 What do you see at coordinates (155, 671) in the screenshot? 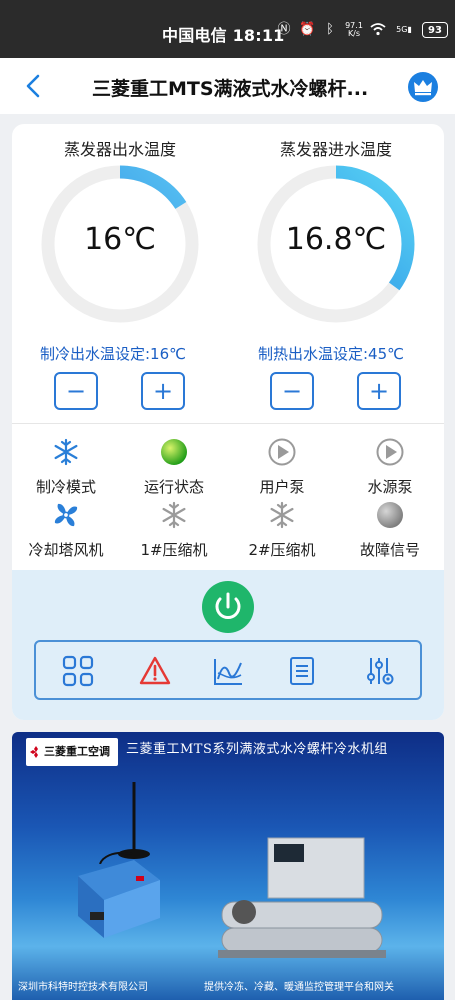
I see `alarm-warning-icon` at bounding box center [155, 671].